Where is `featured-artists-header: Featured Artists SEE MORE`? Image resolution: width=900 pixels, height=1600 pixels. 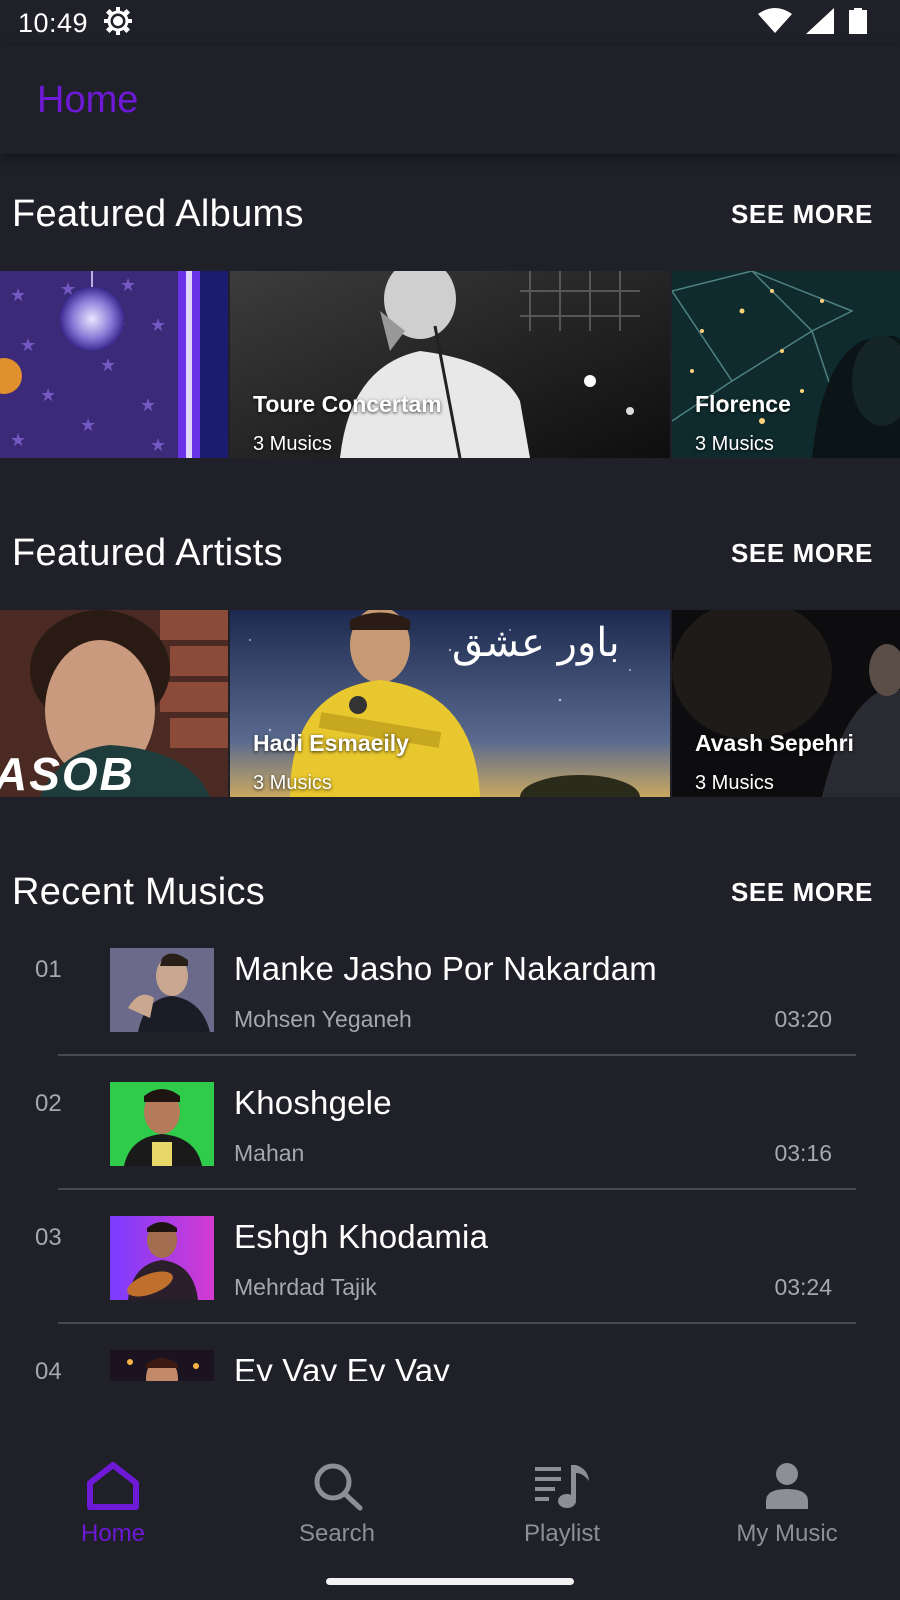
featured-artists-header: Featured Artists SEE MORE is located at coordinates (450, 553).